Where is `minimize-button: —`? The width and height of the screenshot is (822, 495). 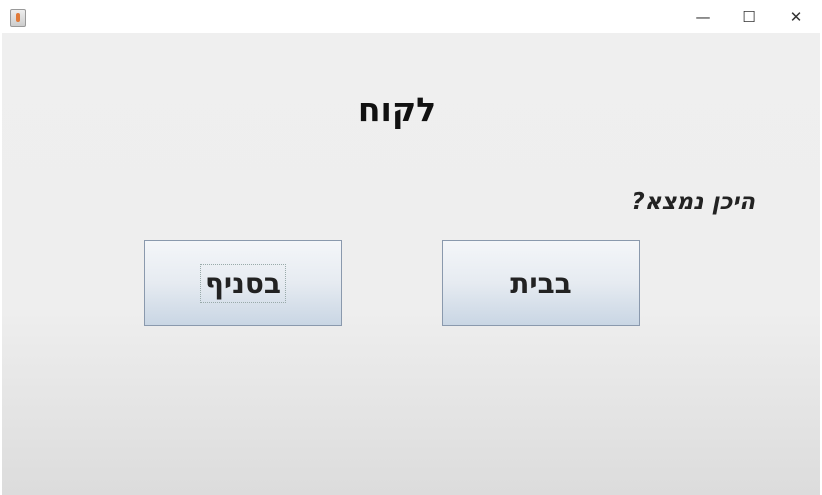
minimize-button: — is located at coordinates (703, 16).